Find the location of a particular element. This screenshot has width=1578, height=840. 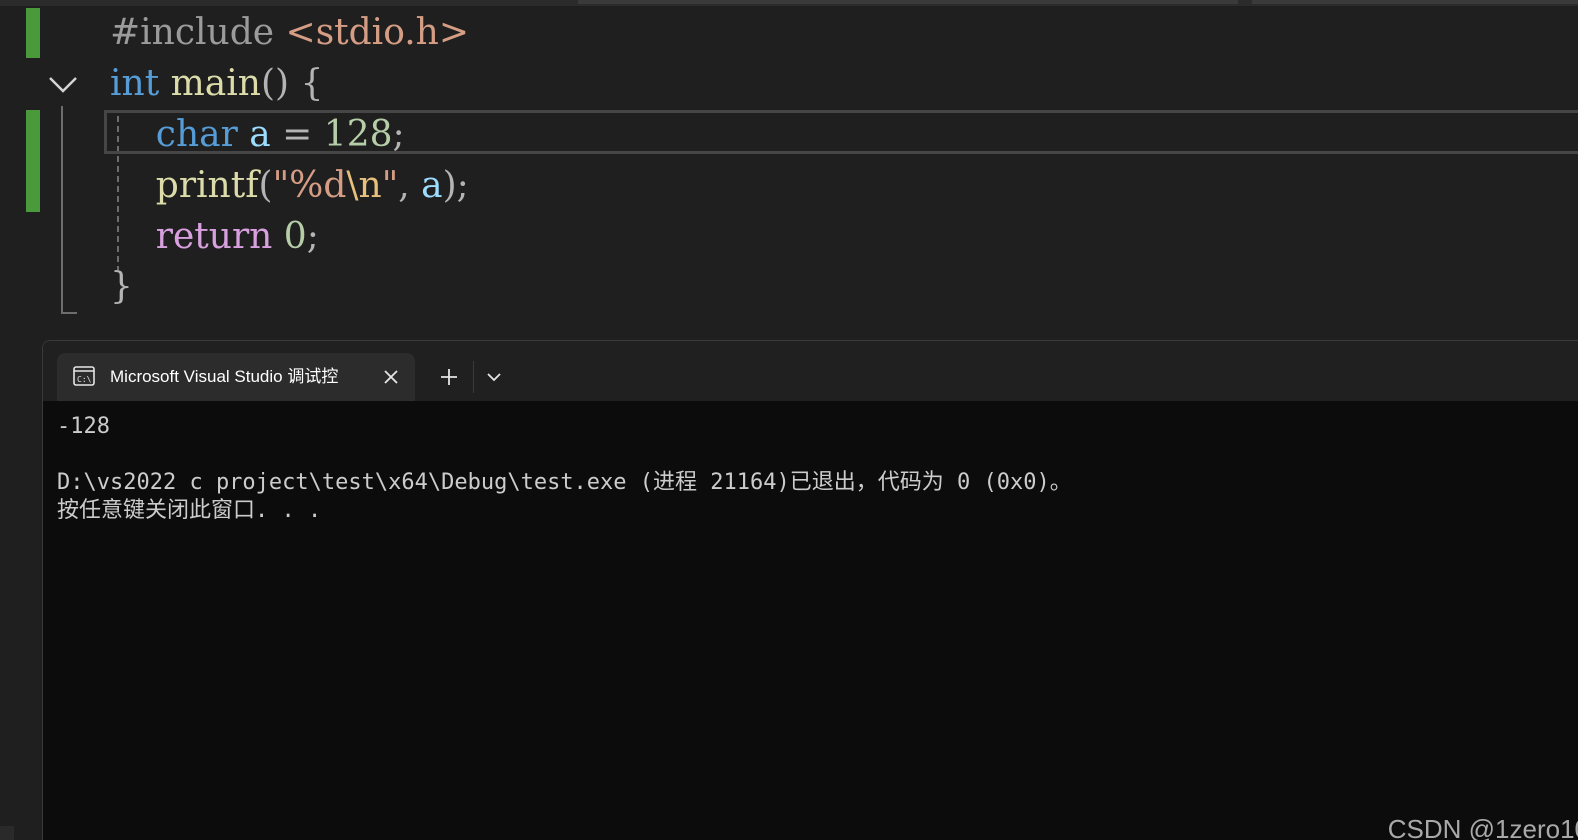

code-line-3: char a = 128; is located at coordinates (257, 135).